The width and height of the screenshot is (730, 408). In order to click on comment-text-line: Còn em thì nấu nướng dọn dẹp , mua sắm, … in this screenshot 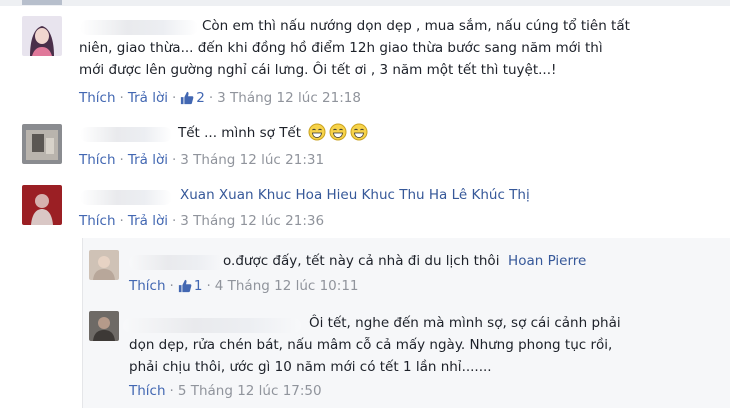, I will do `click(416, 26)`.